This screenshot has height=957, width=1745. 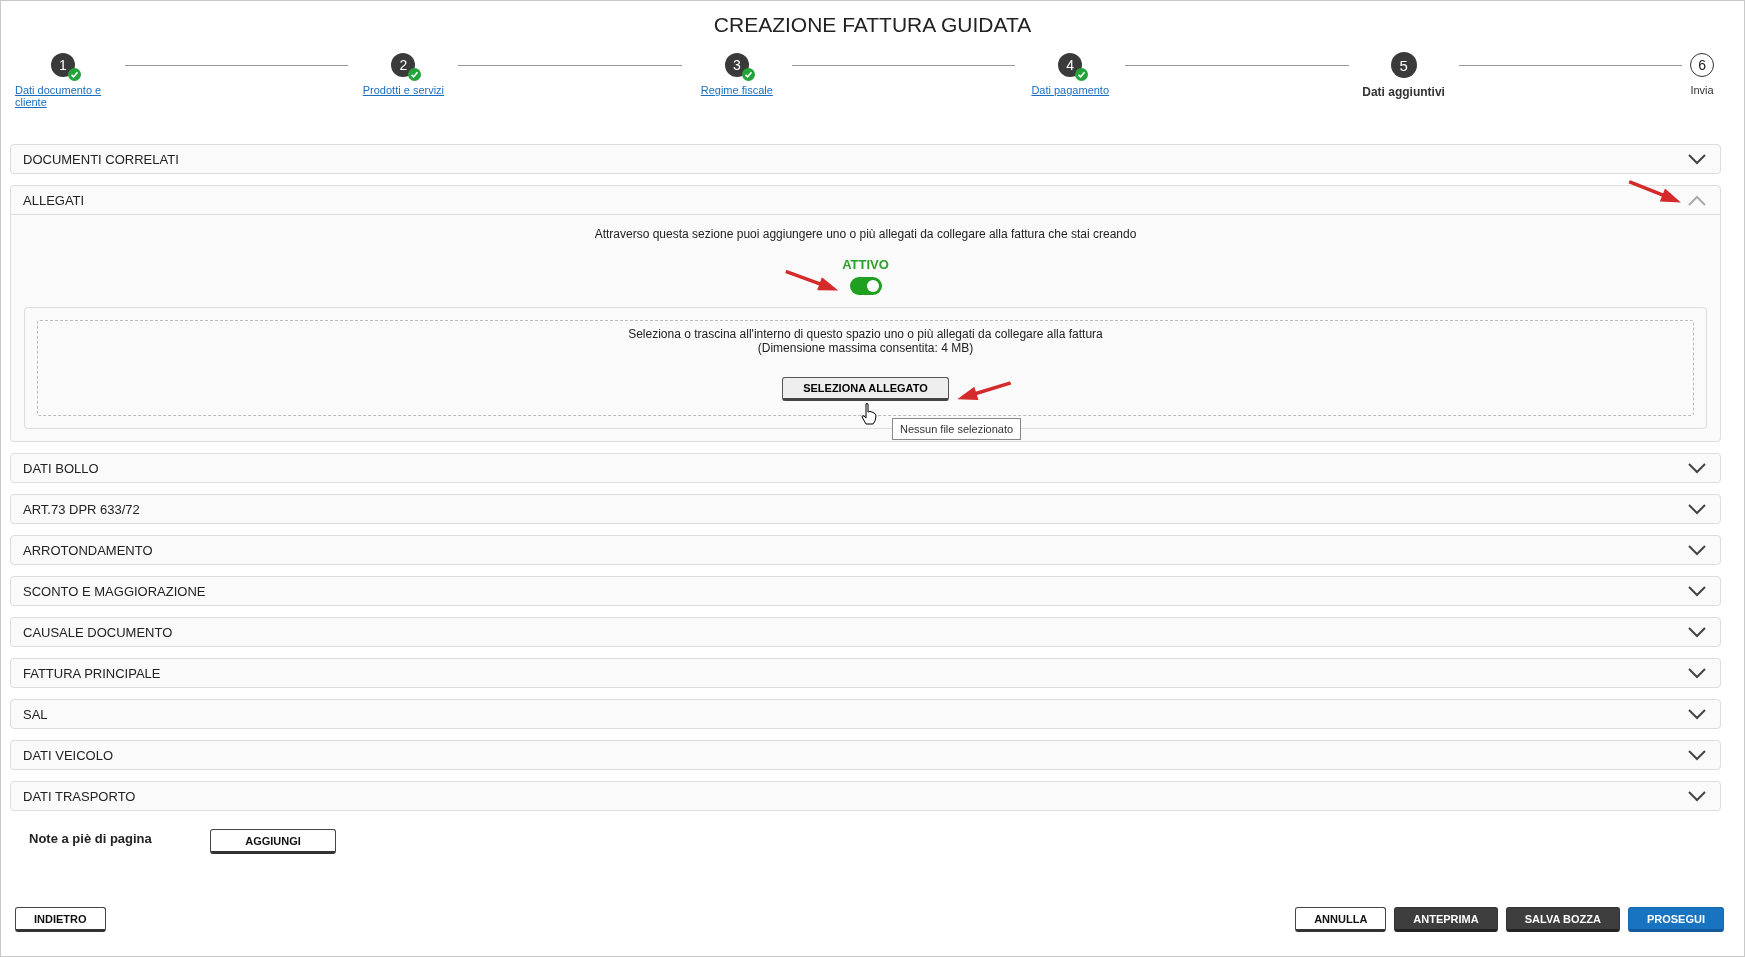 I want to click on section-title: SAL, so click(x=35, y=714).